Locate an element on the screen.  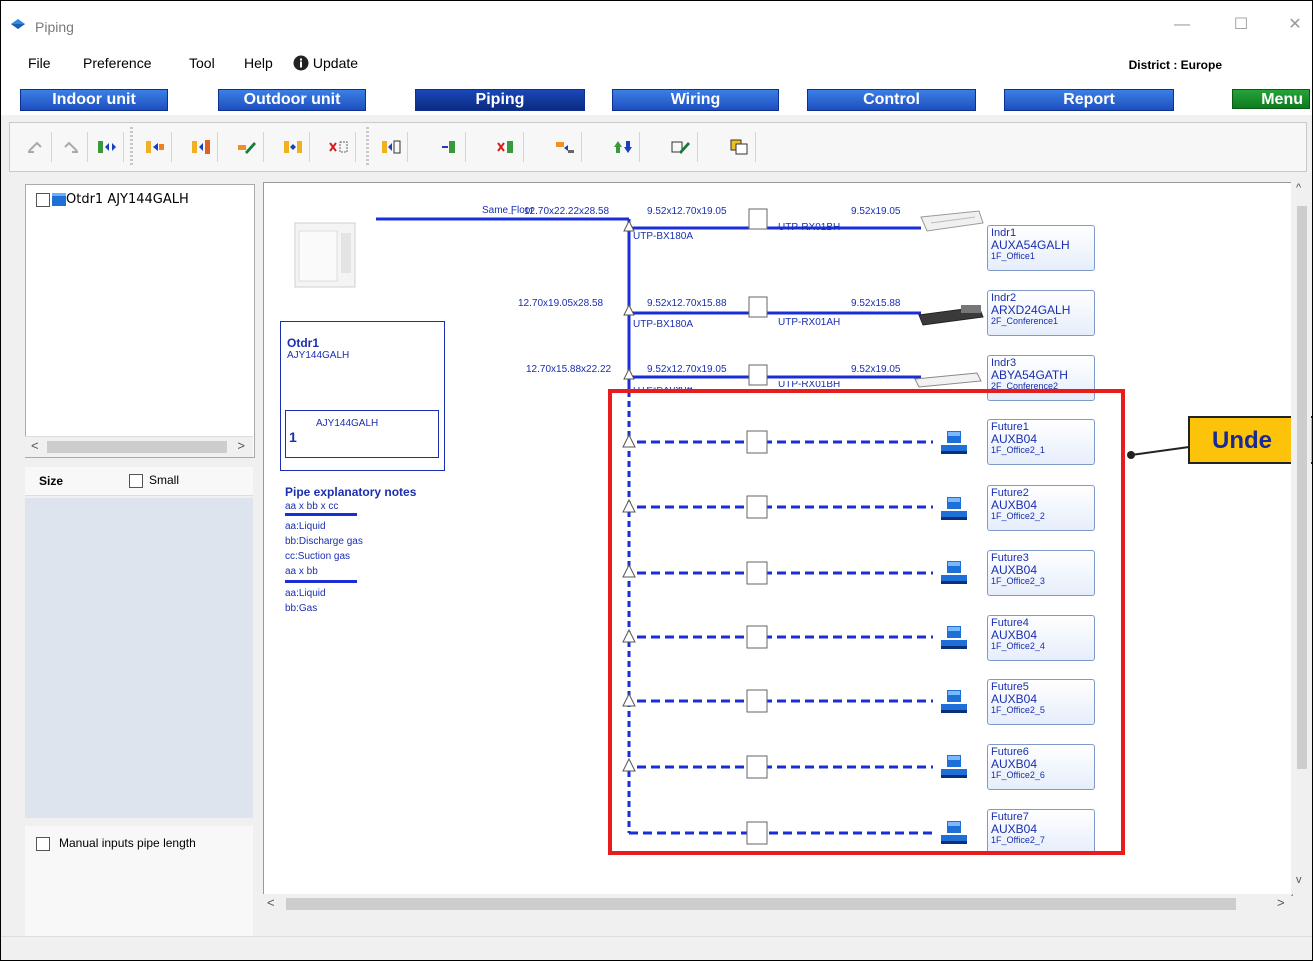
indoor-unit-card: Indr2 ARXD24GALH 2F_Conference1 is located at coordinates (1041, 313).